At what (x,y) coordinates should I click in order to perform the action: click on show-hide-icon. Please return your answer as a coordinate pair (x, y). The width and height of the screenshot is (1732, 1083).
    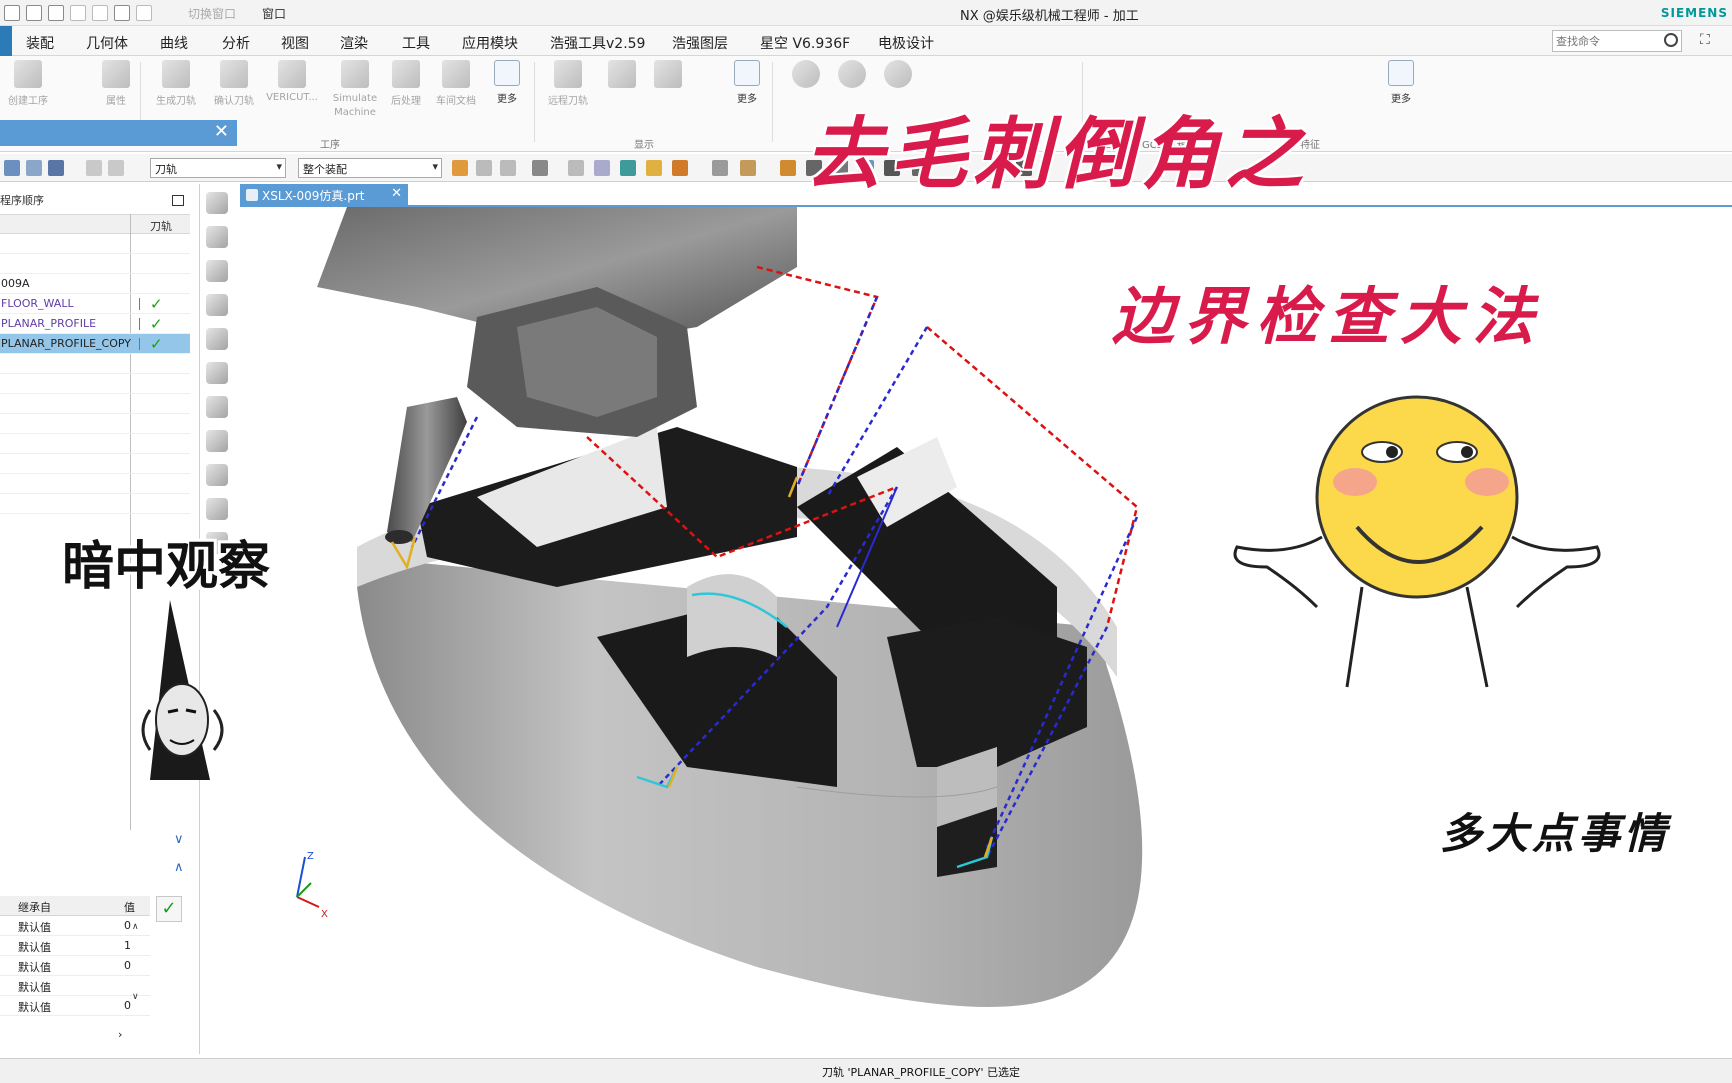
    Looking at the image, I should click on (94, 168).